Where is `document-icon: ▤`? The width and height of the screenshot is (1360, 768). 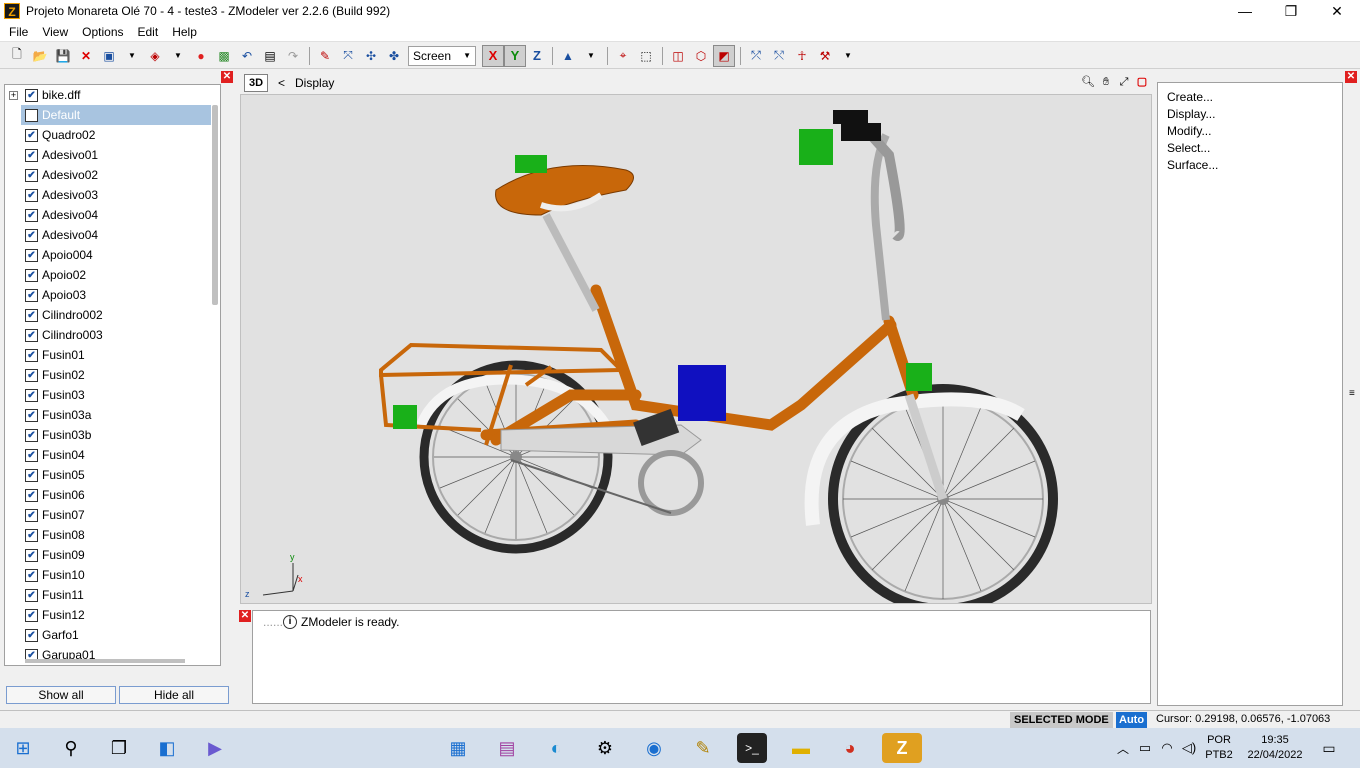
document-icon: ▤ is located at coordinates (270, 56).